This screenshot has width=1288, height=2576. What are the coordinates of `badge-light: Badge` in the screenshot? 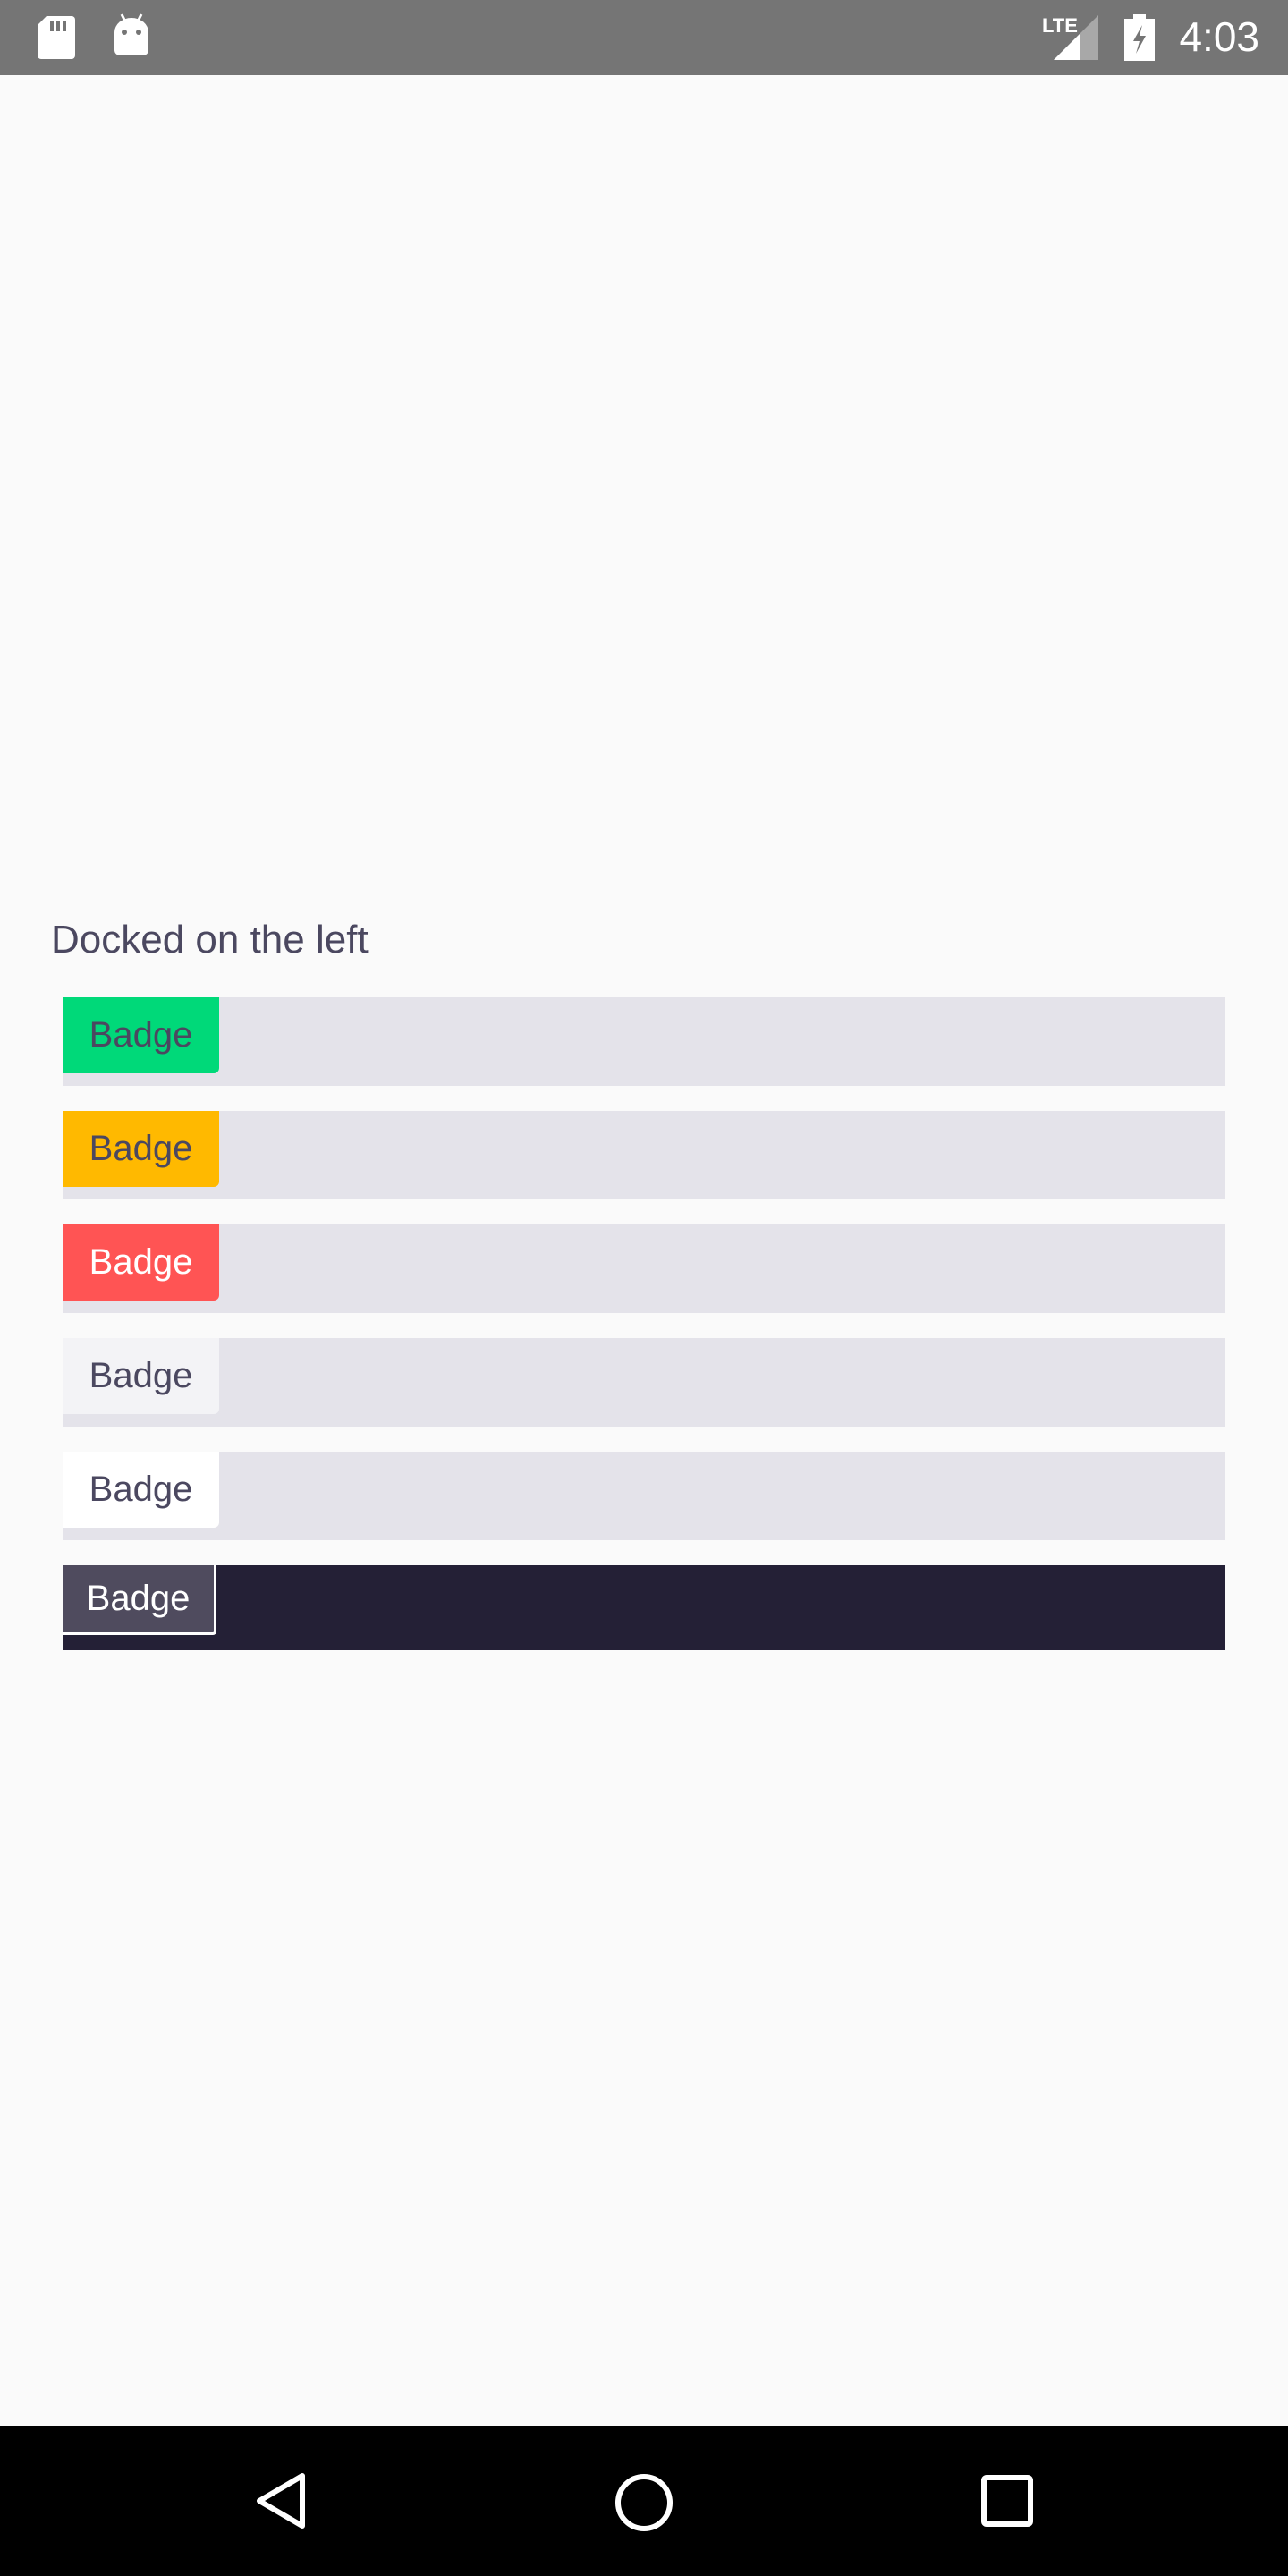 It's located at (141, 1376).